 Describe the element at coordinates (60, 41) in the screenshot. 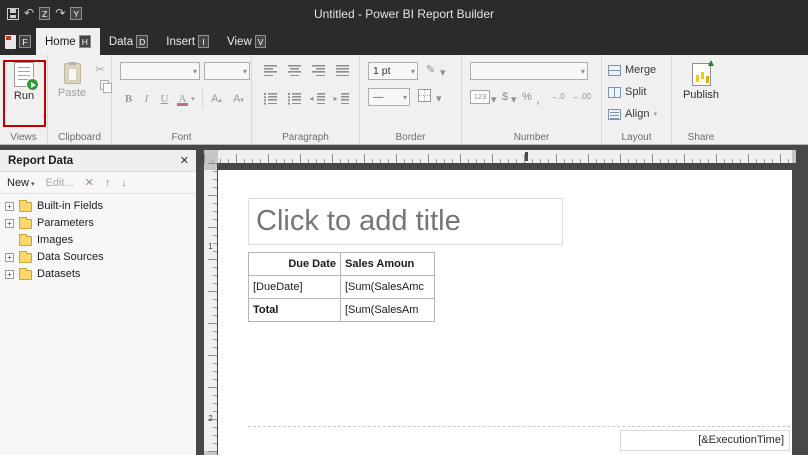

I see `tab-home-label: Home` at that location.